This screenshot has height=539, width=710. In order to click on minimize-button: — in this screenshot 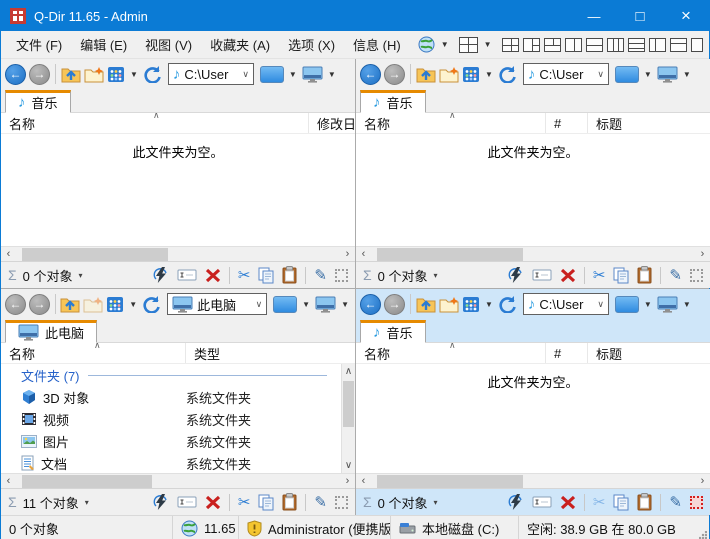, I will do `click(594, 16)`.